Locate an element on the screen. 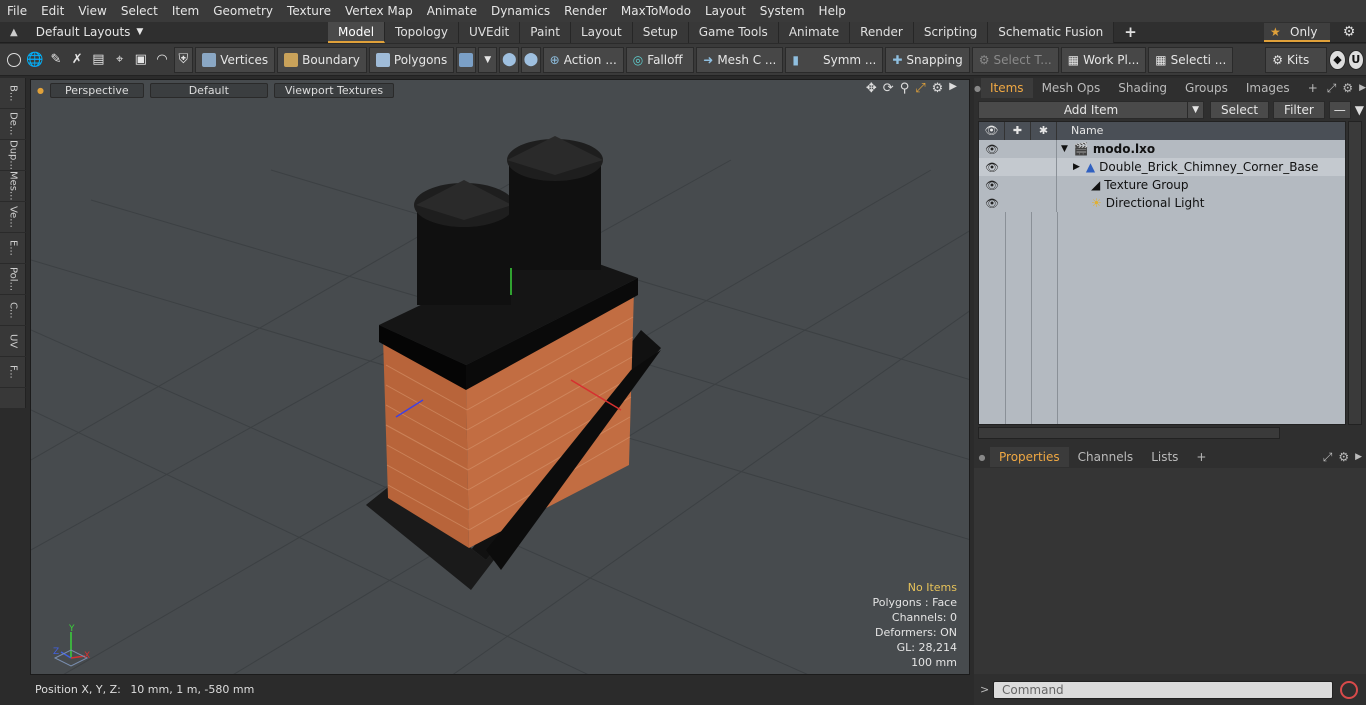 The width and height of the screenshot is (1366, 705). menu-edit: Edit is located at coordinates (52, 11).